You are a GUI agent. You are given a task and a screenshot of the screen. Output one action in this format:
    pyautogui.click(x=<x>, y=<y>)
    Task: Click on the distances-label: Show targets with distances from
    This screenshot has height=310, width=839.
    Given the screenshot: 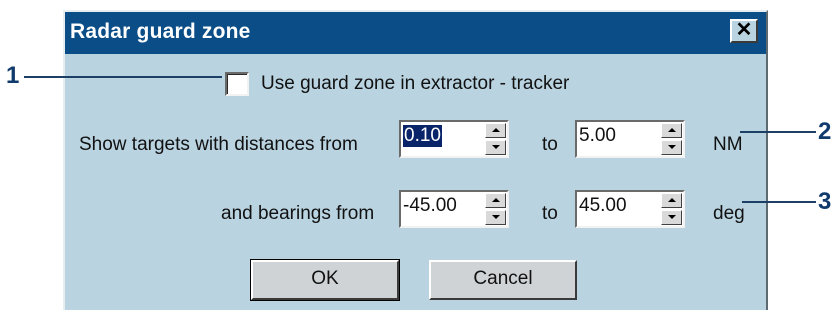 What is the action you would take?
    pyautogui.click(x=218, y=144)
    